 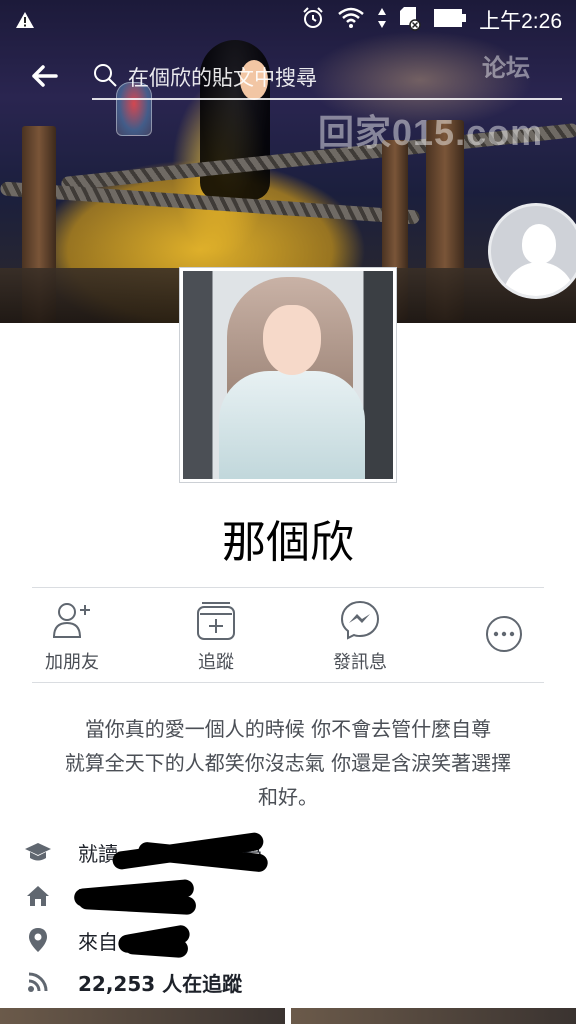 What do you see at coordinates (292, 340) in the screenshot?
I see `photo-face` at bounding box center [292, 340].